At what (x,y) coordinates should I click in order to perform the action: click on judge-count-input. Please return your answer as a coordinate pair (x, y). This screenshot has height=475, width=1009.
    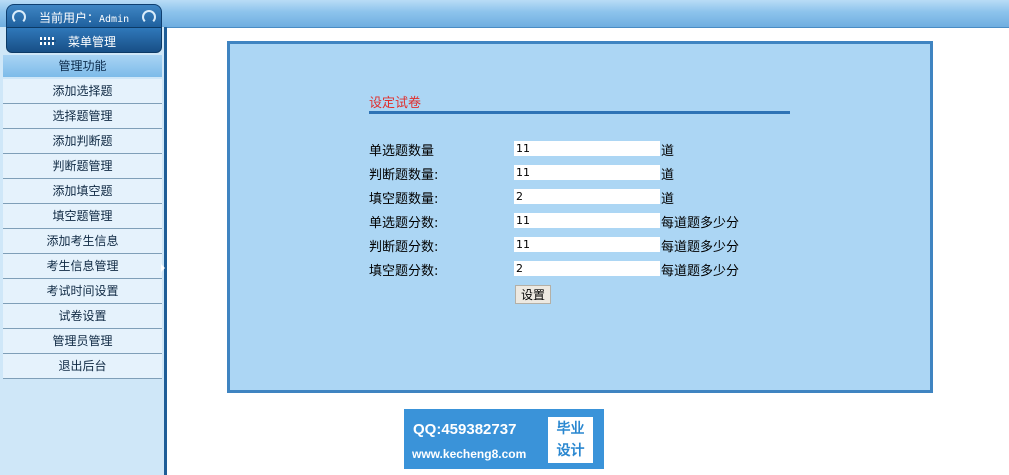
    Looking at the image, I should click on (587, 172).